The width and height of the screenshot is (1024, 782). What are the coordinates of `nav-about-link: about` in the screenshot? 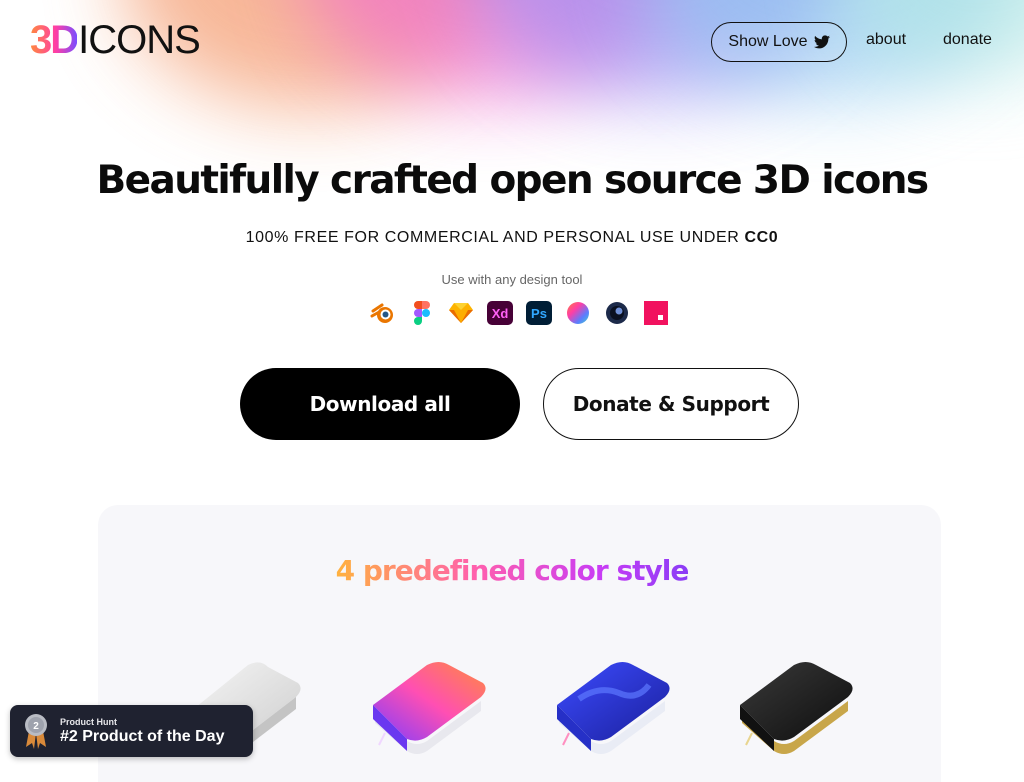 It's located at (886, 40).